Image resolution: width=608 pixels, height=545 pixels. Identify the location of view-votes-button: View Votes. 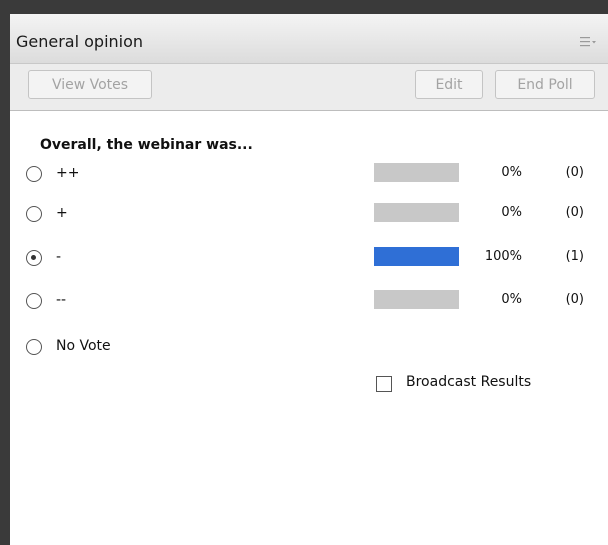
(90, 84).